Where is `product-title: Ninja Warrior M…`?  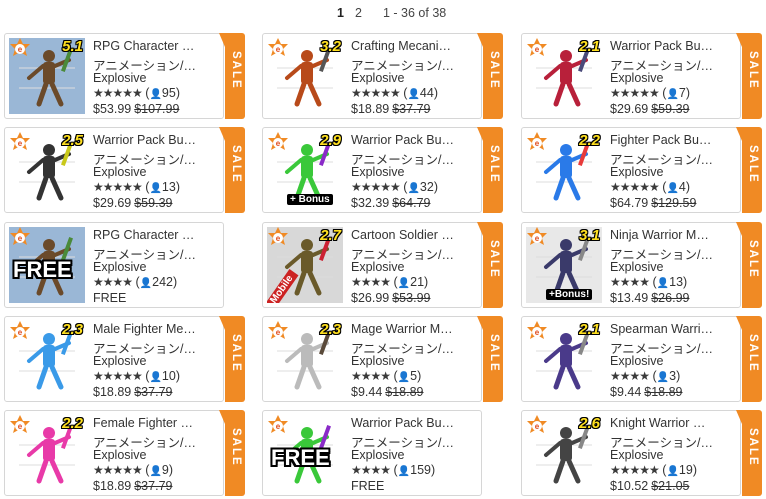
product-title: Ninja Warrior M… is located at coordinates (673, 235).